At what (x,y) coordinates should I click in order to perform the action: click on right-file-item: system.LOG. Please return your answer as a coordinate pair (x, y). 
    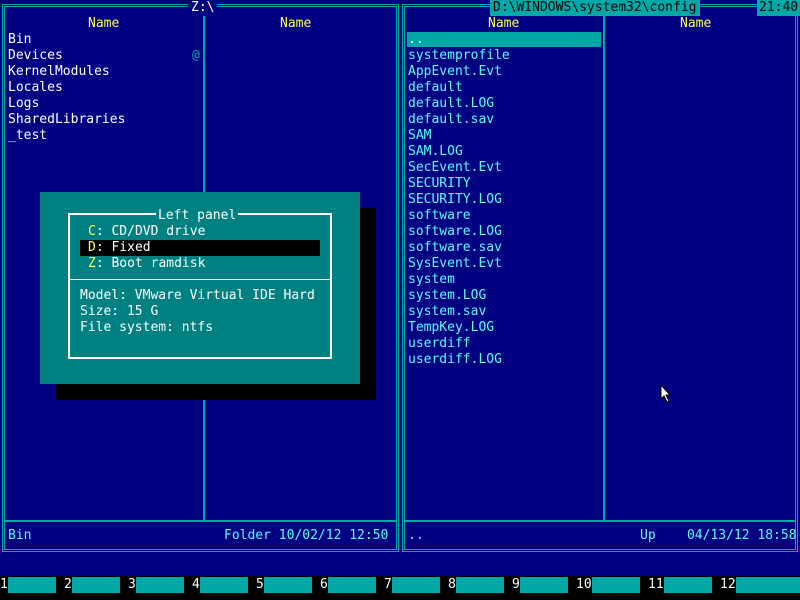
    Looking at the image, I should click on (447, 296).